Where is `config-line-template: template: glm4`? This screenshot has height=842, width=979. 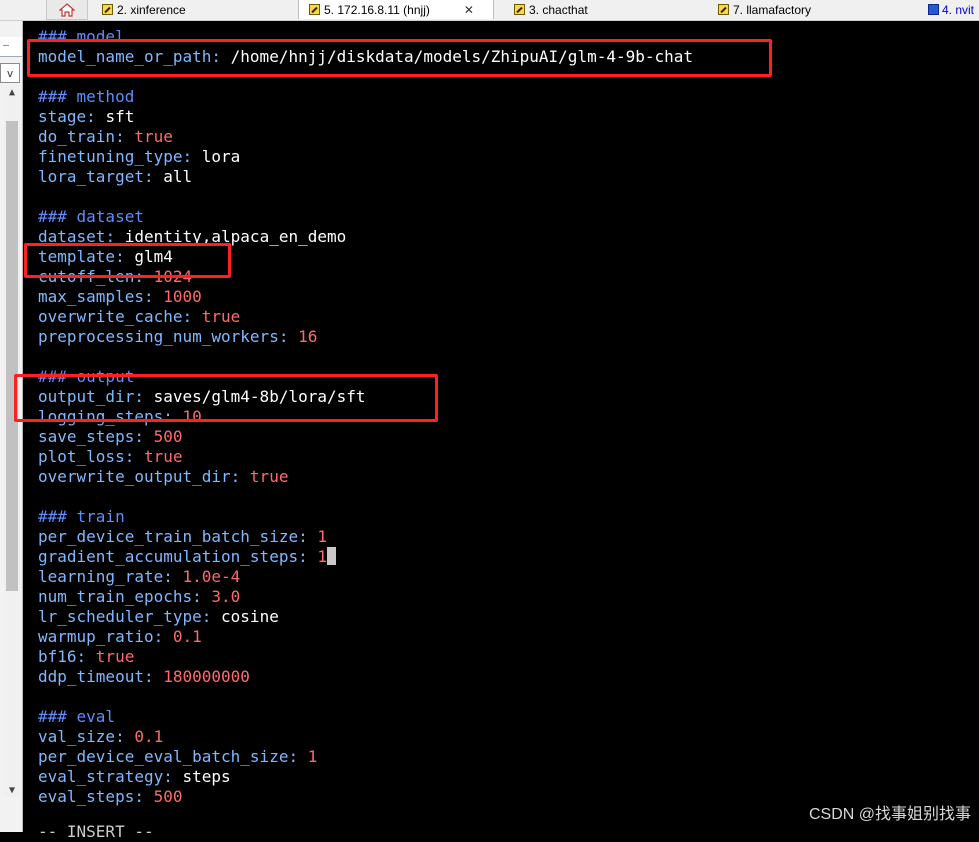 config-line-template: template: glm4 is located at coordinates (105, 257).